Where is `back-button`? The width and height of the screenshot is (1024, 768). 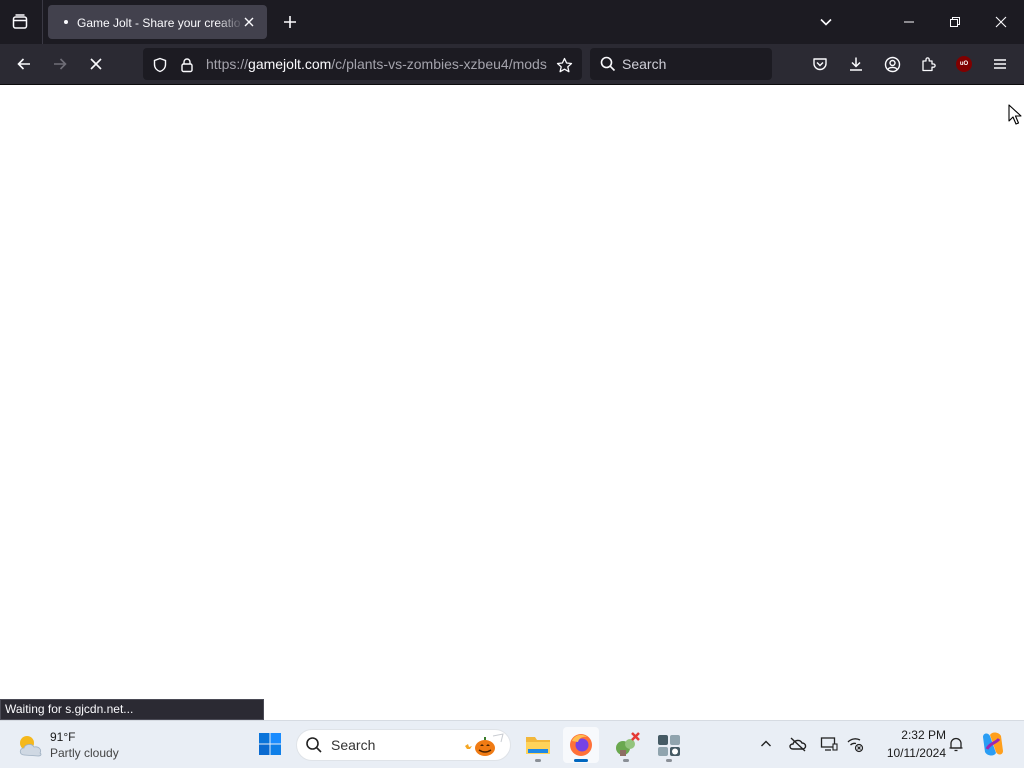
back-button is located at coordinates (24, 64).